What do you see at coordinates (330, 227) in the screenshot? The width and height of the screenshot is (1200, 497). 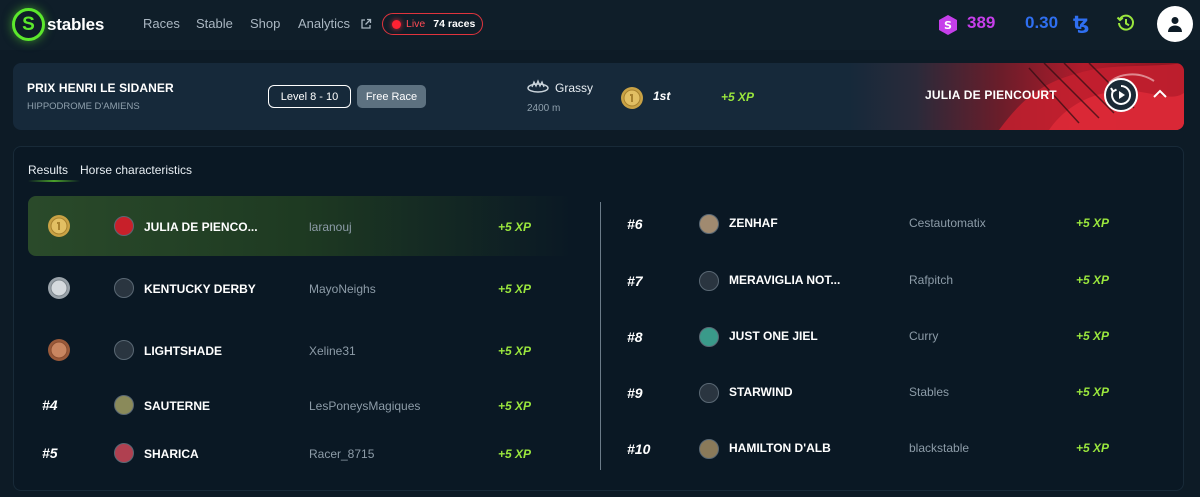 I see `owner-name: laranouj` at bounding box center [330, 227].